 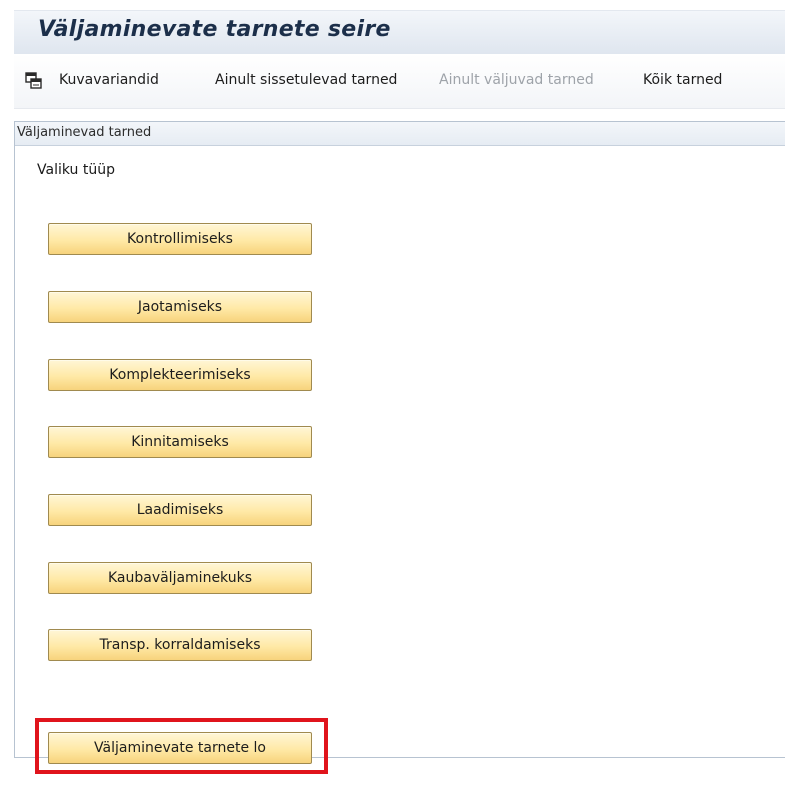 I want to click on toolbar-item-all-deliveries: Kõik tarned, so click(x=682, y=80).